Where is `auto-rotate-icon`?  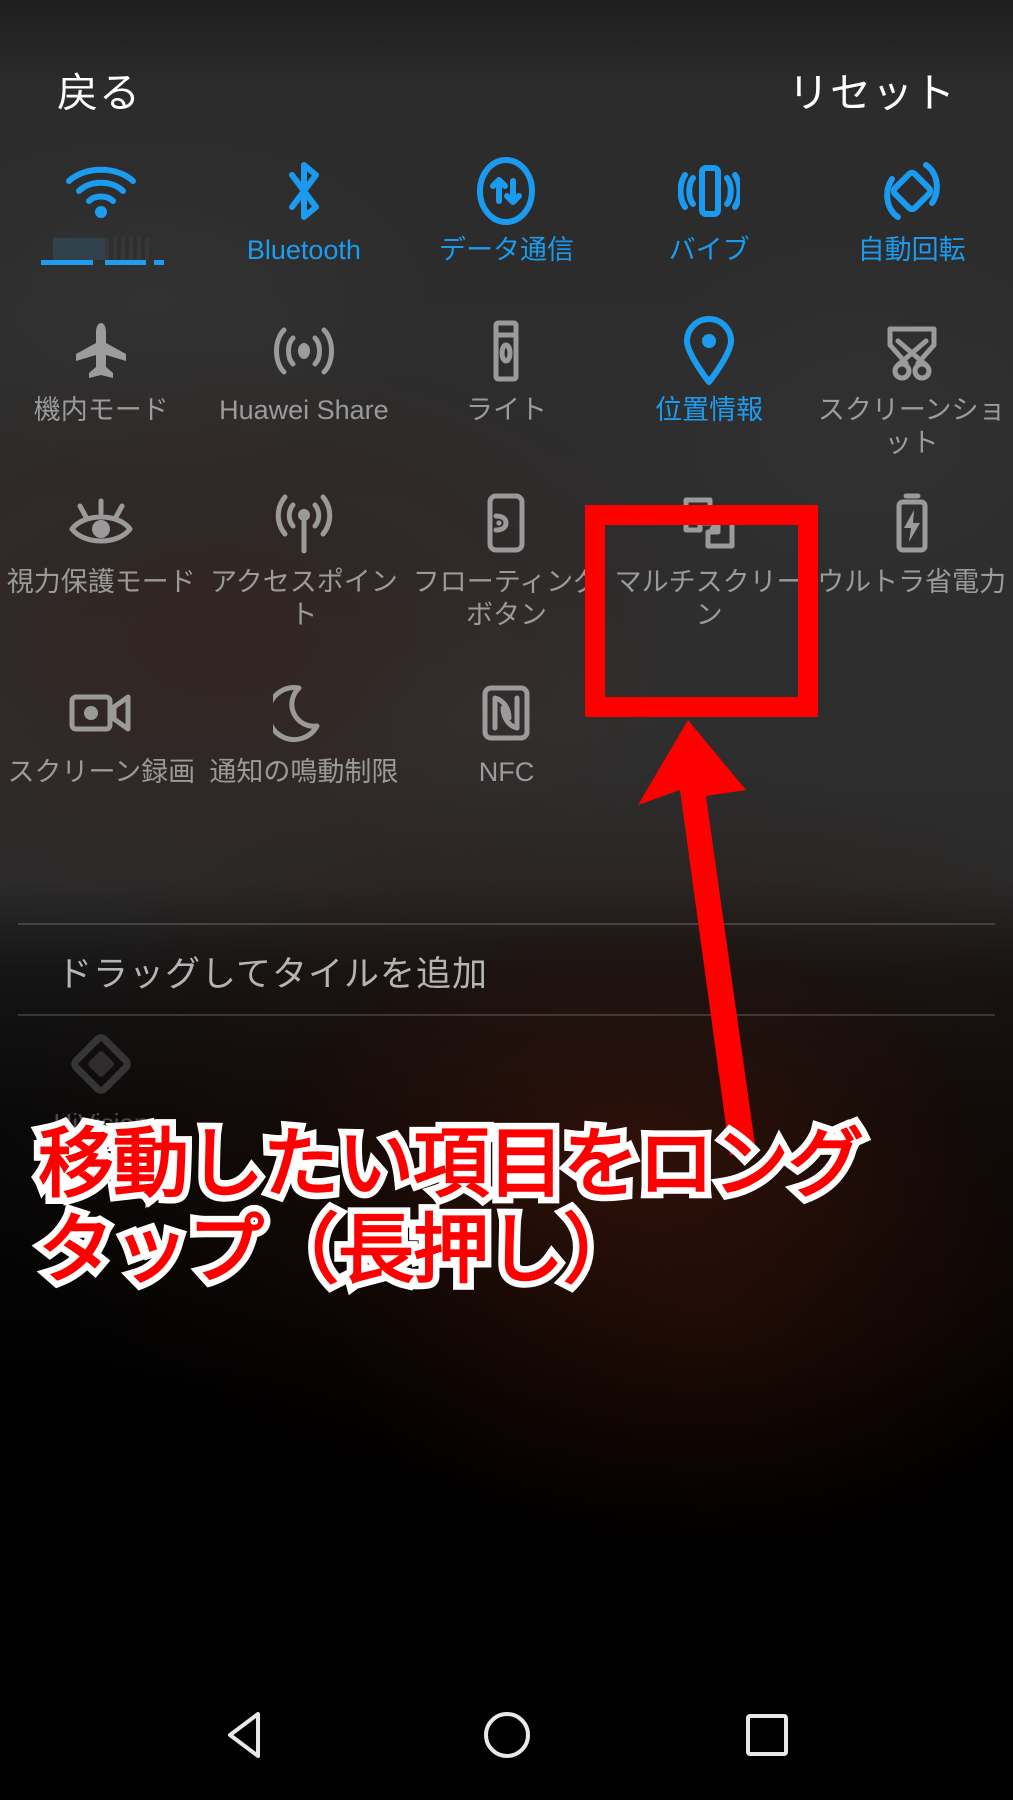
auto-rotate-icon is located at coordinates (912, 191).